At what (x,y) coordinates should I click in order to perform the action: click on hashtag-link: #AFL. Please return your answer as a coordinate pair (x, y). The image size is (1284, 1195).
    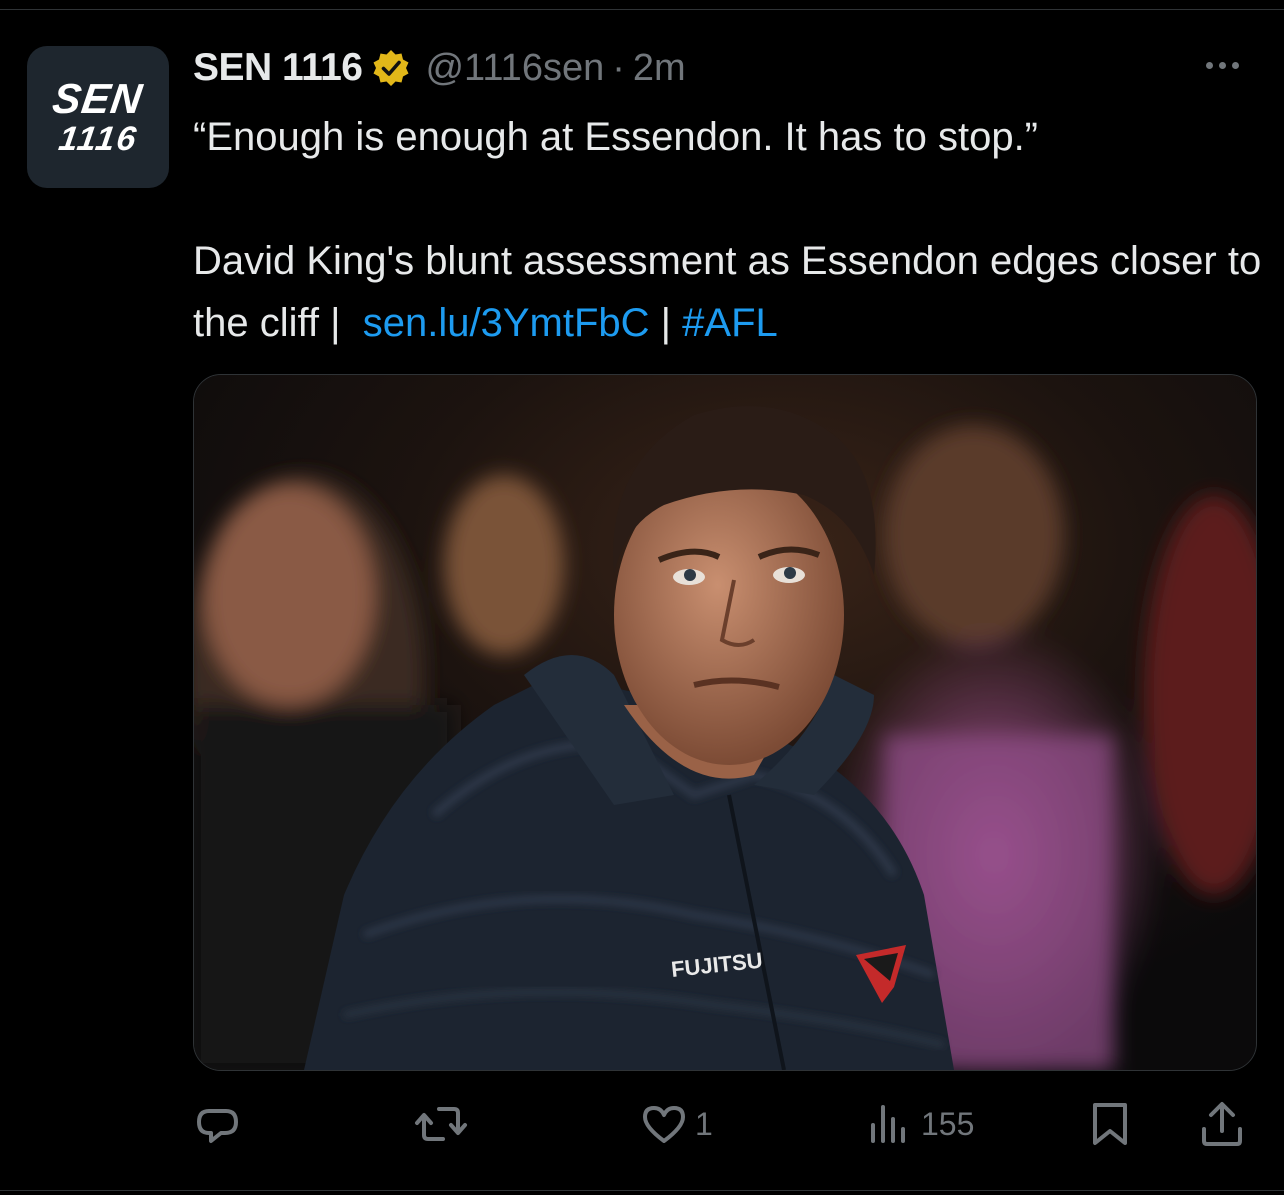
    Looking at the image, I should click on (730, 323).